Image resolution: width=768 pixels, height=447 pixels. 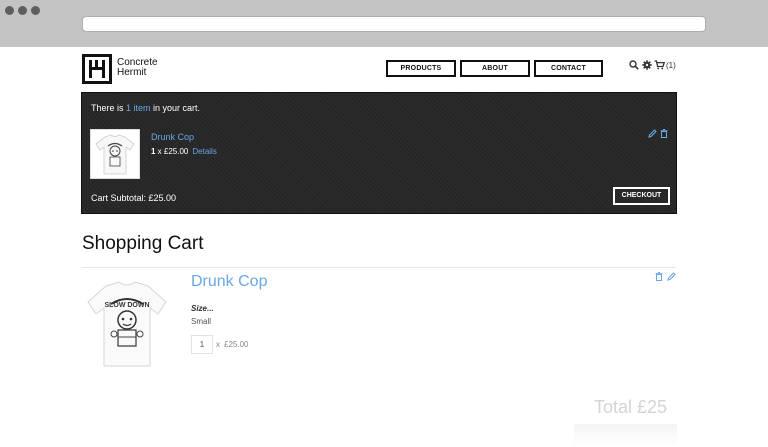 I want to click on cart-count: (1), so click(x=671, y=65).